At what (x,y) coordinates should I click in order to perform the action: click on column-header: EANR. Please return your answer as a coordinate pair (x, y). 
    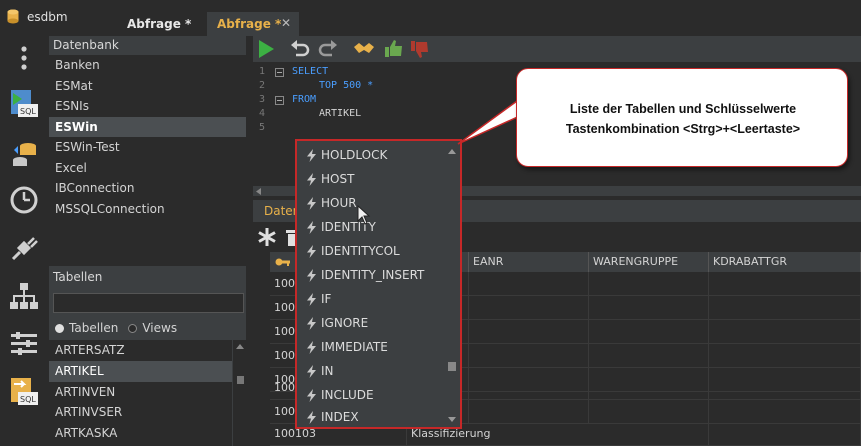
    Looking at the image, I should click on (529, 262).